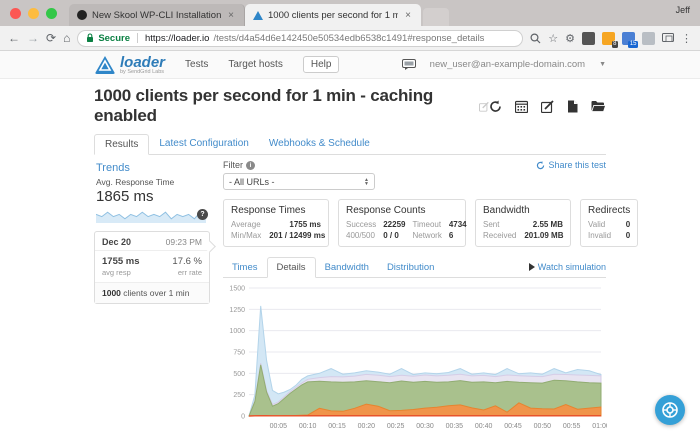 Image resolution: width=700 pixels, height=437 pixels. Describe the element at coordinates (297, 235) in the screenshot. I see `stat-value: 201 / 12499 ms` at that location.